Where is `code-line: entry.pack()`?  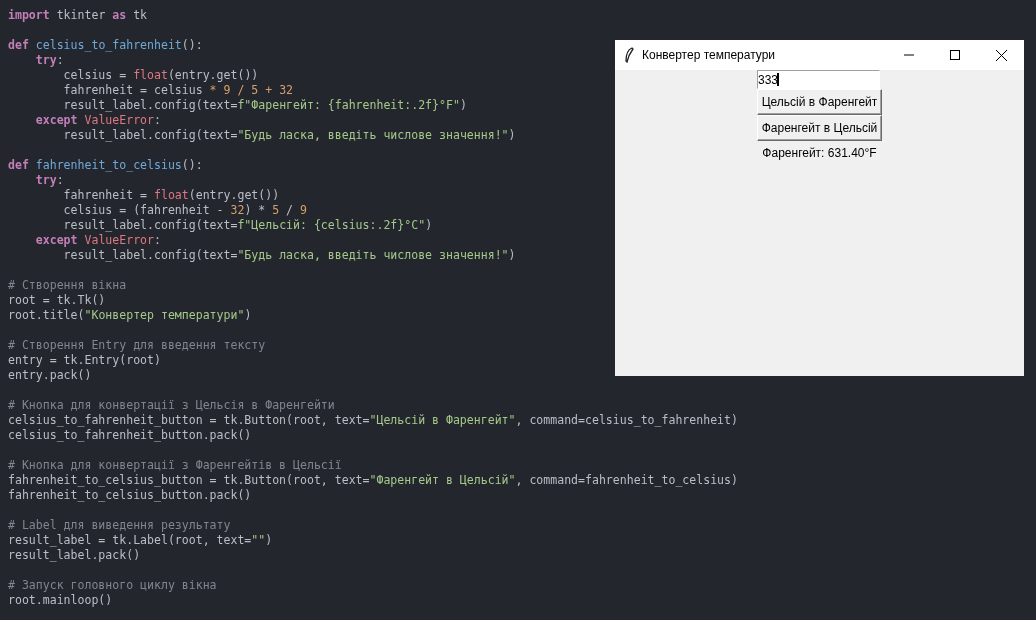 code-line: entry.pack() is located at coordinates (50, 375).